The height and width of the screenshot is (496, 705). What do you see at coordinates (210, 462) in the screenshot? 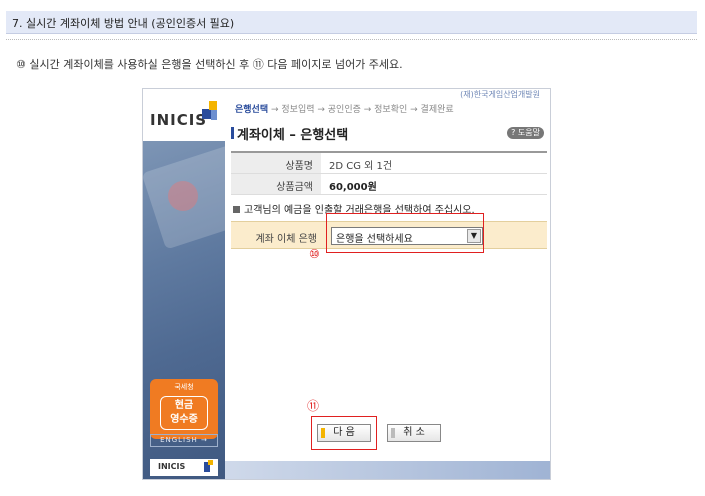
I see `mini-logo-accent-icon` at bounding box center [210, 462].